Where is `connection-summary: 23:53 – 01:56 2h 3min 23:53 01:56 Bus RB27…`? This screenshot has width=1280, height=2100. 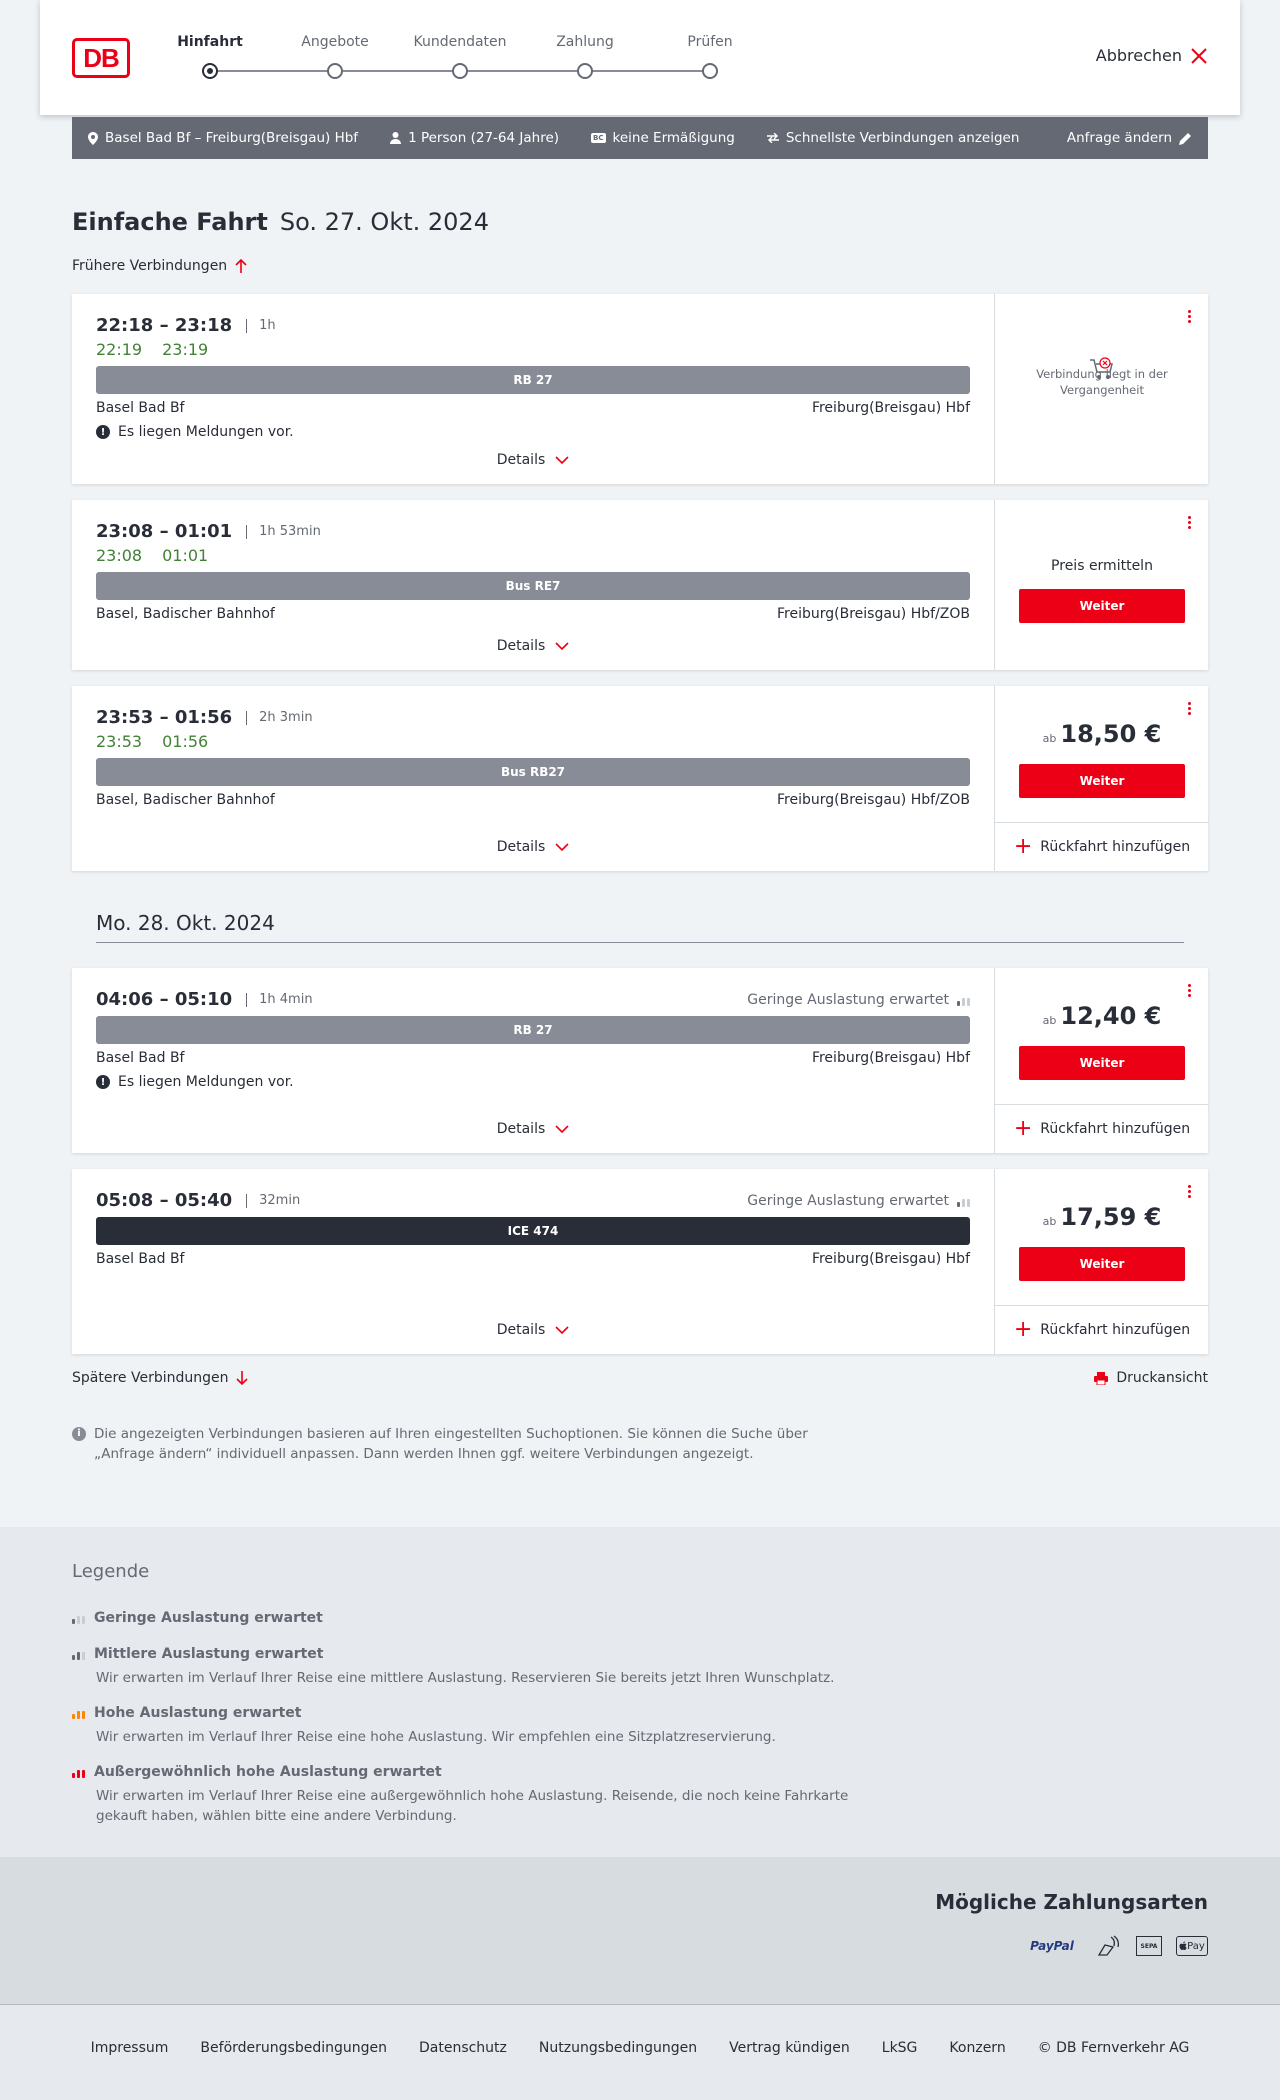 connection-summary: 23:53 – 01:56 2h 3min 23:53 01:56 Bus RB27… is located at coordinates (533, 778).